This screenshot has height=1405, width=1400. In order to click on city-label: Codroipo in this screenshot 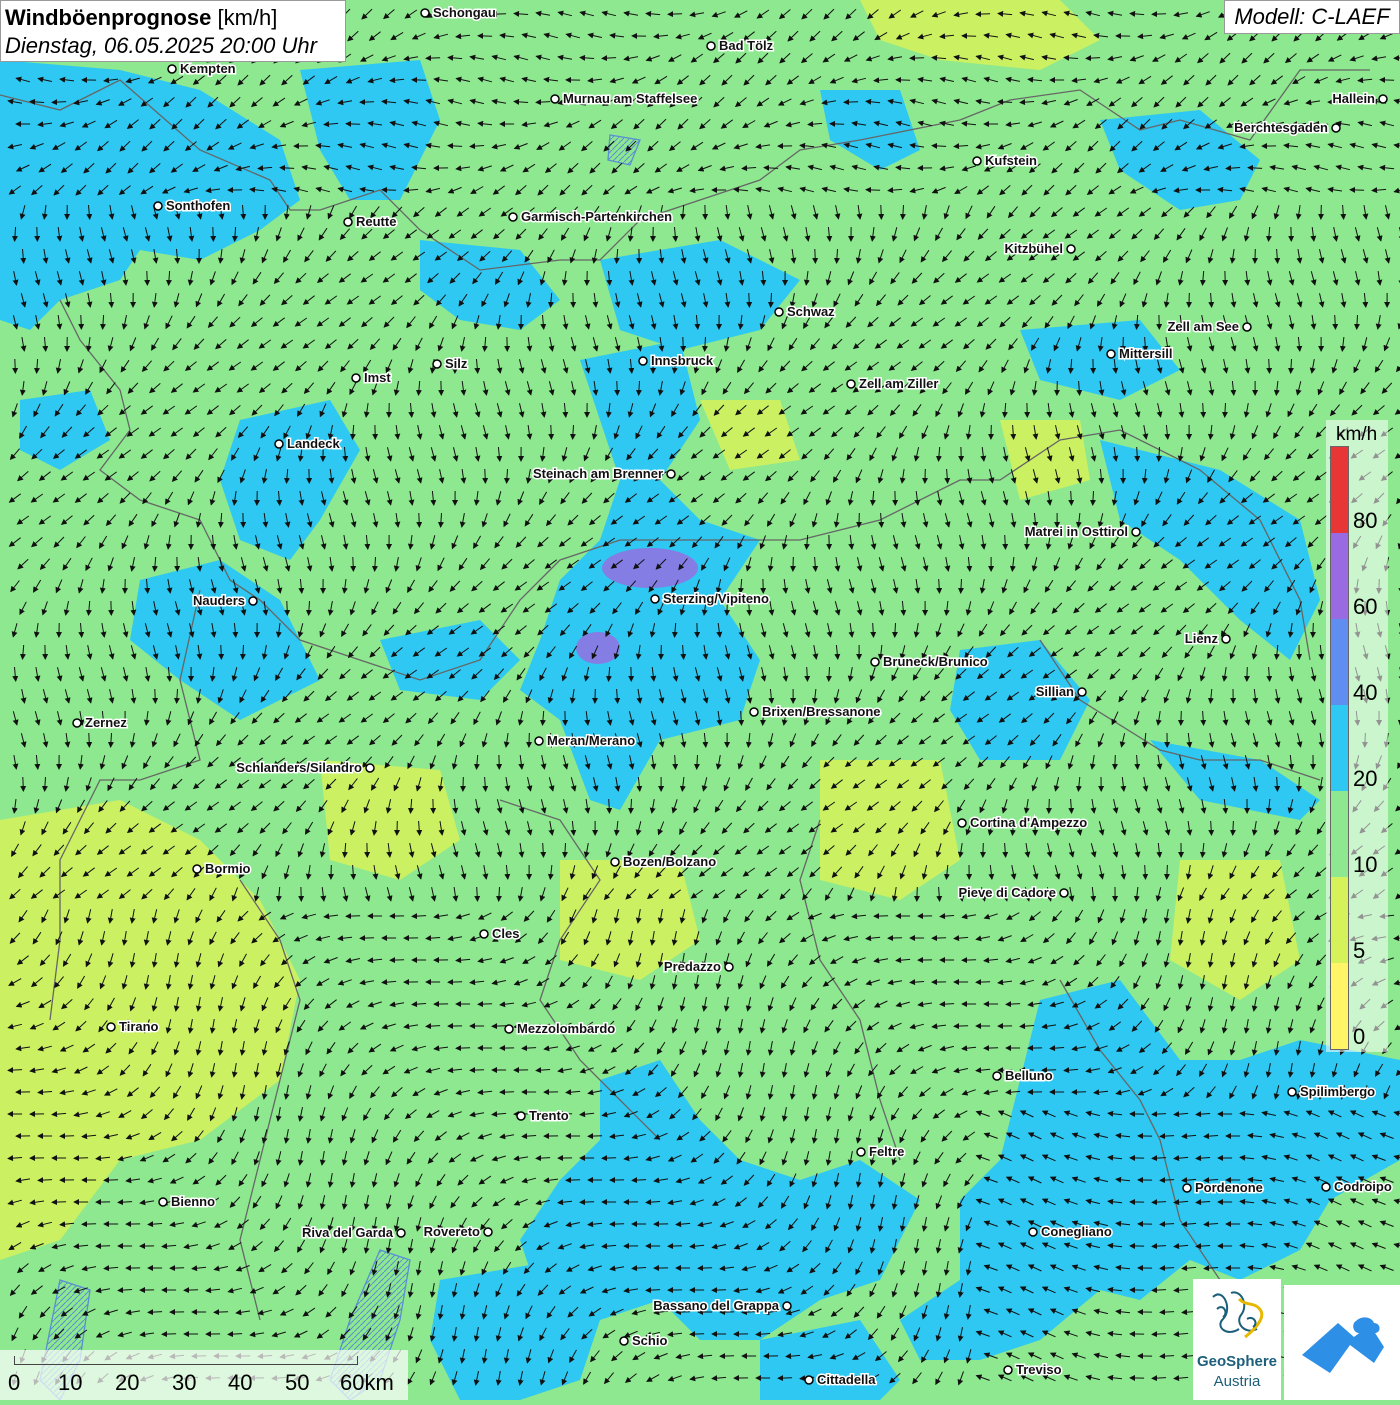, I will do `click(1363, 1186)`.